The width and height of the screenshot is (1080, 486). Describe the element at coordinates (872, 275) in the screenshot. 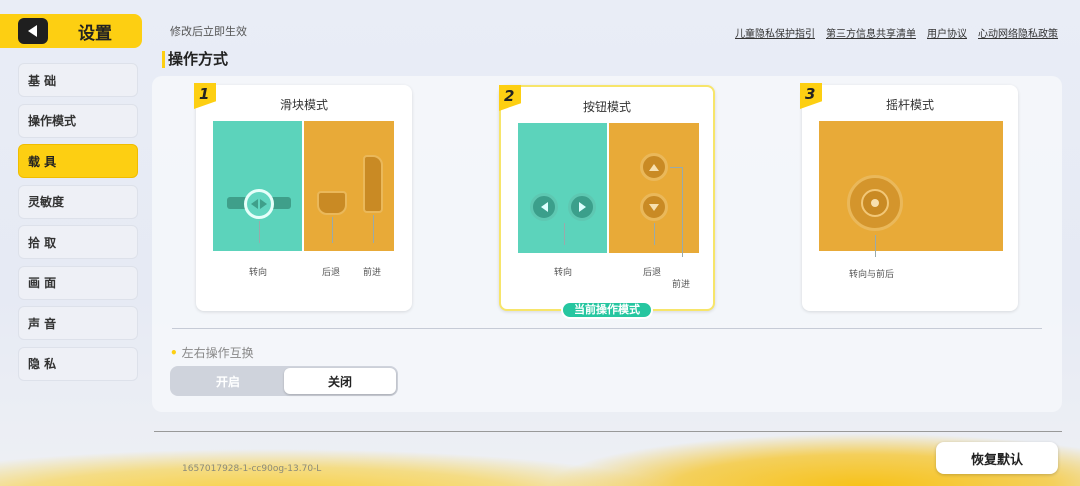

I see `label-steer-throttle: 转向与前后` at that location.